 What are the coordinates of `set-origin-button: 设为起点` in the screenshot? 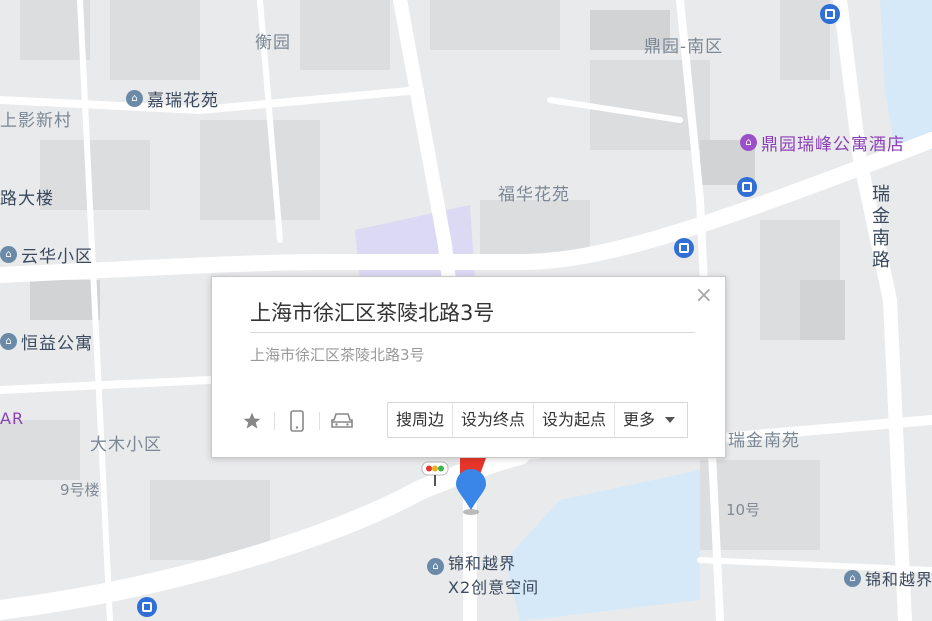 It's located at (575, 420).